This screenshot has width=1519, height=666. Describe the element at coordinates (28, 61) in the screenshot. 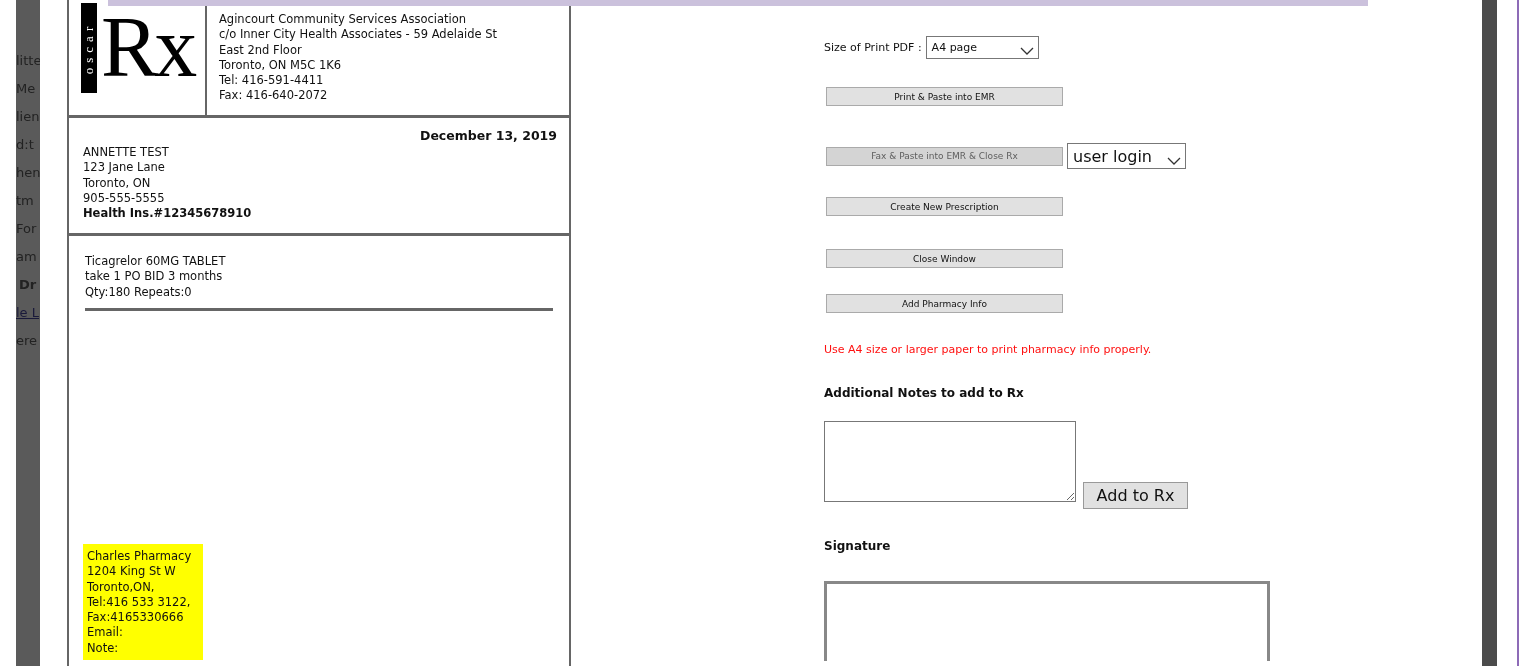

I see `background-text: litte` at that location.